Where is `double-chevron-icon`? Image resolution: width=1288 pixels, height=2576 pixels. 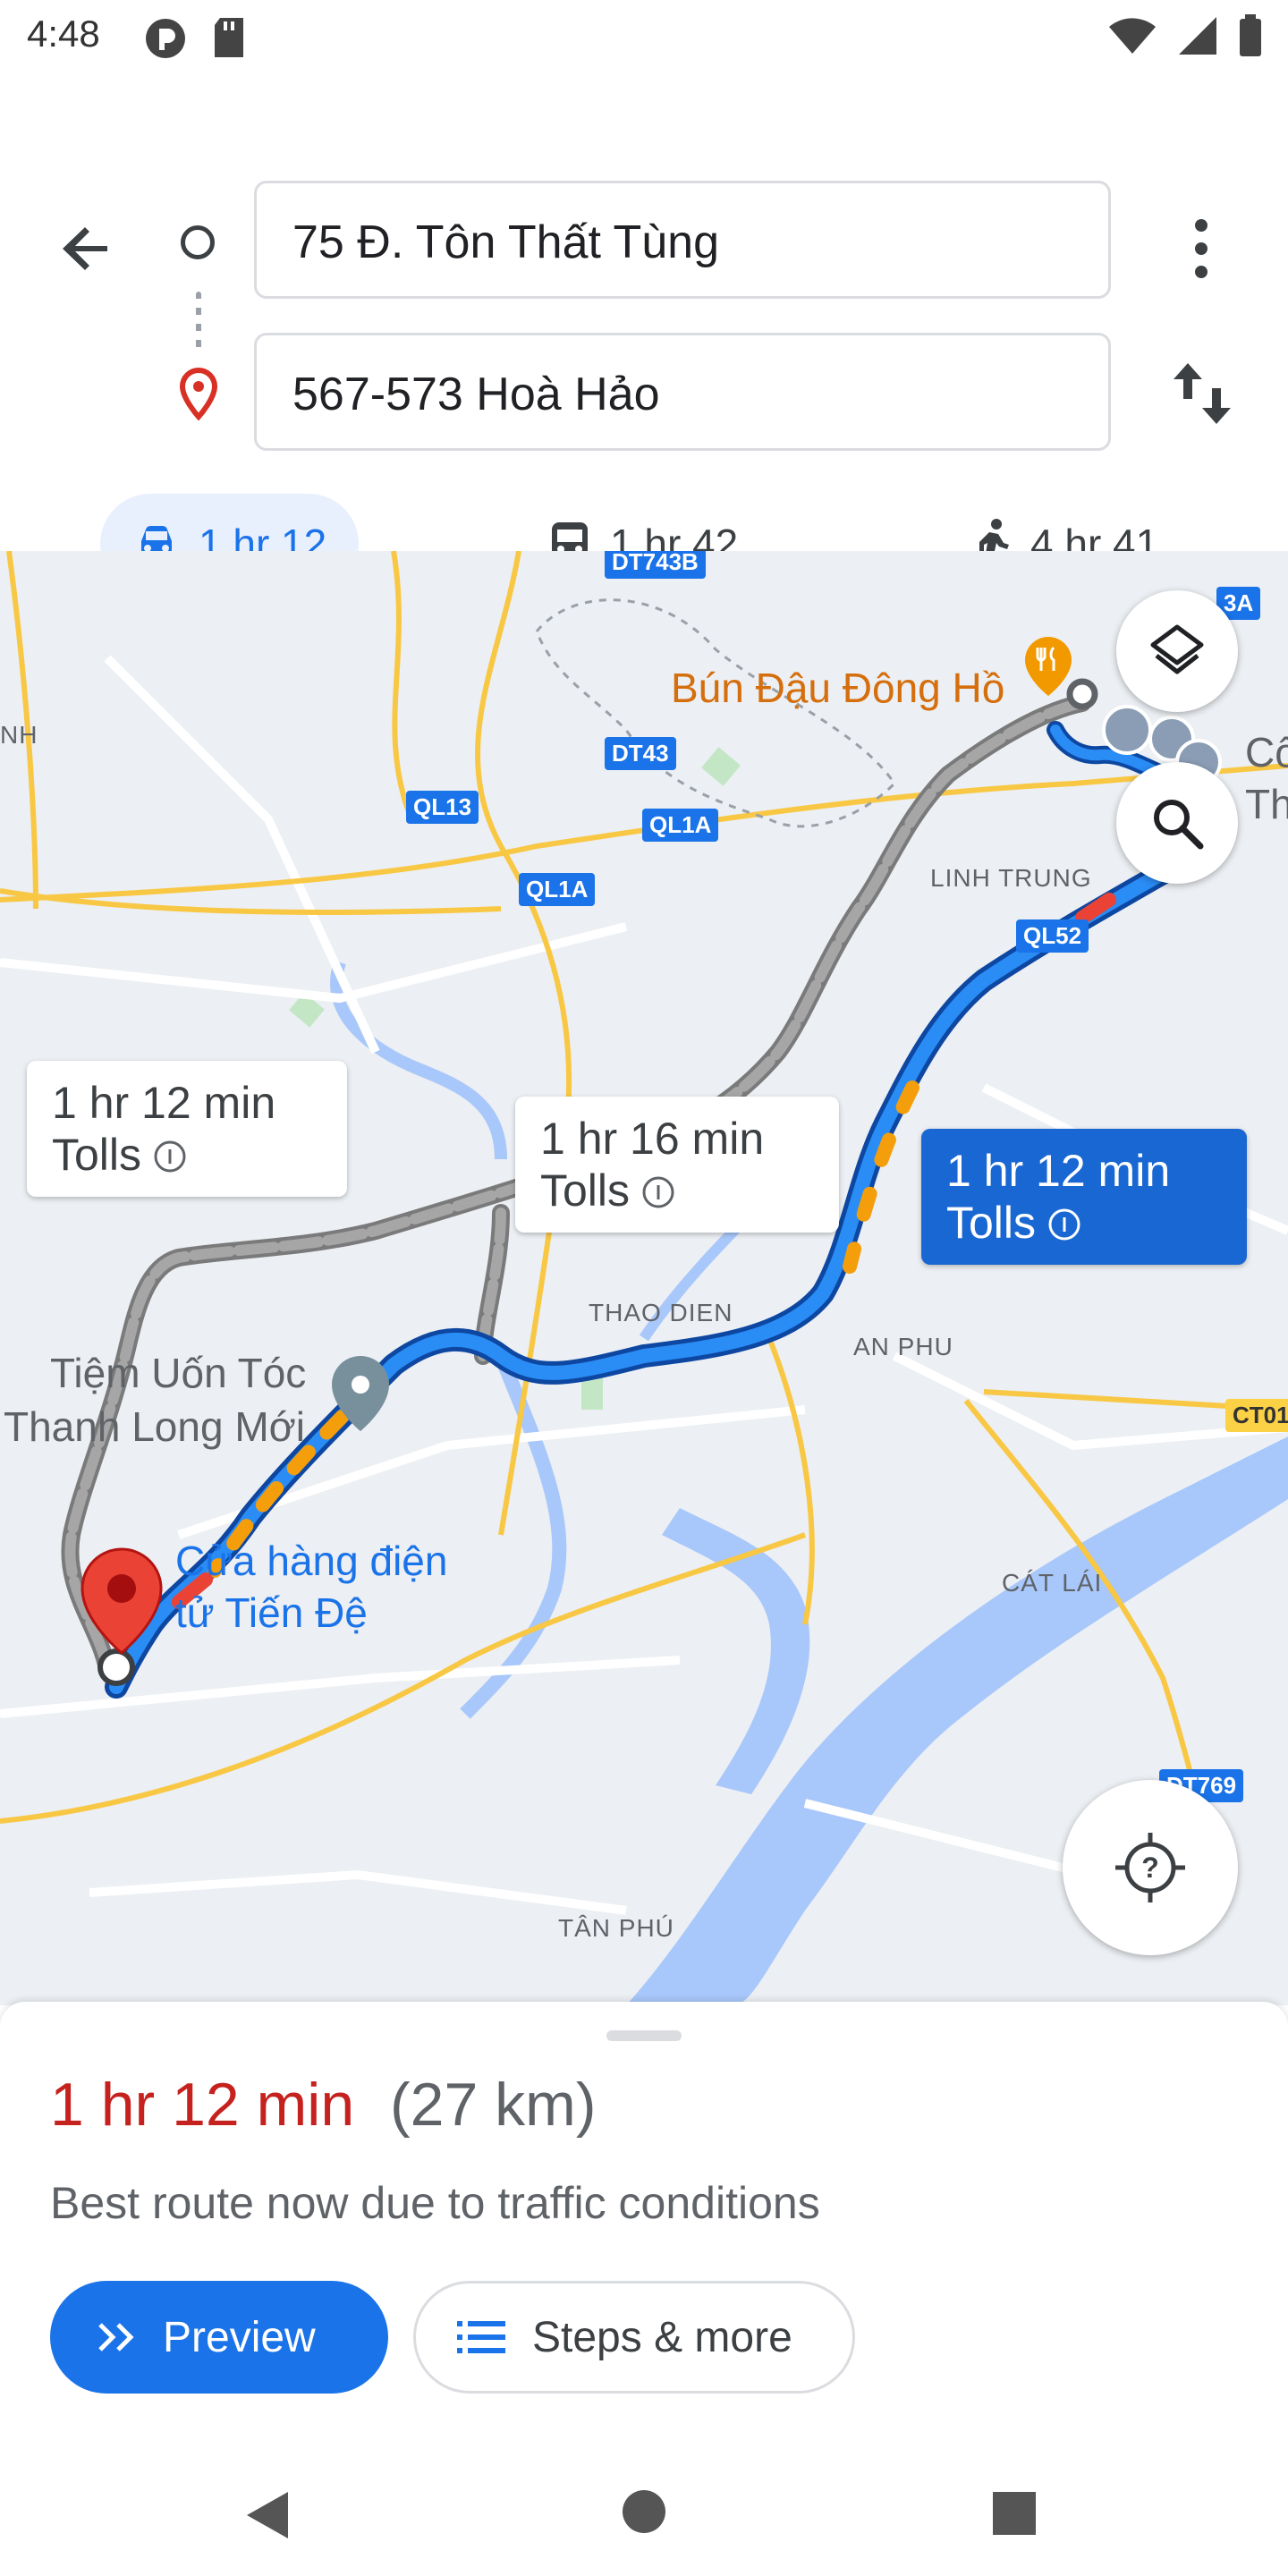 double-chevron-icon is located at coordinates (116, 2337).